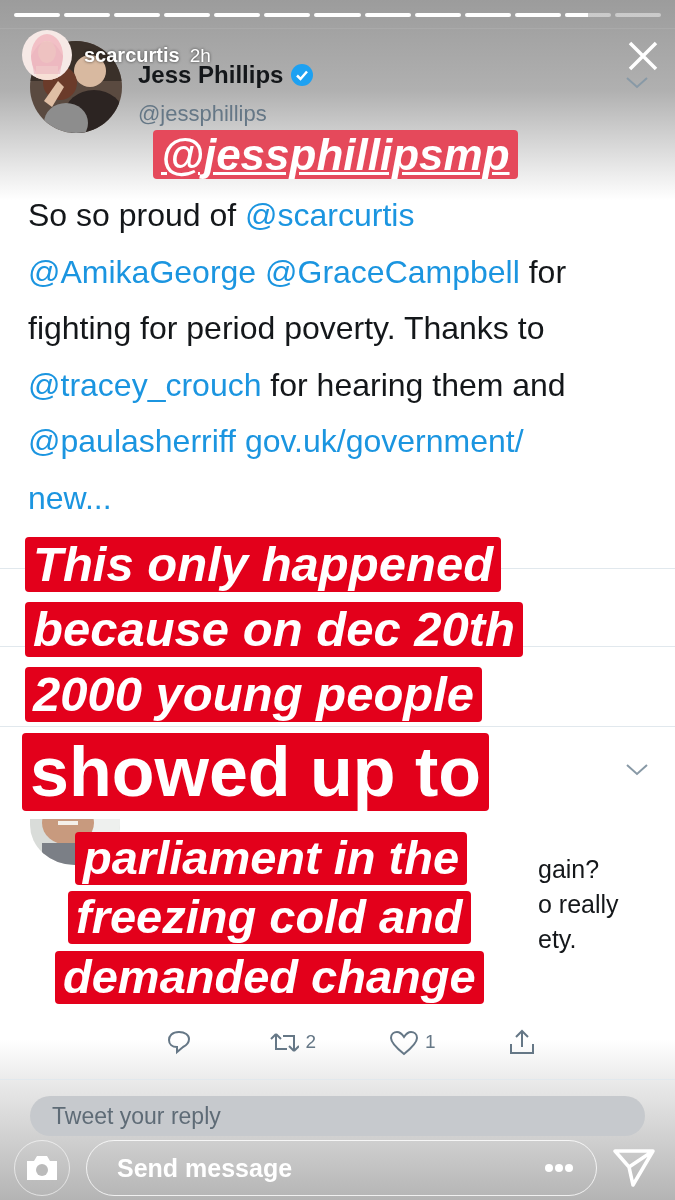 The height and width of the screenshot is (1200, 675). I want to click on tweet-link: gov.uk/government/, so click(384, 441).